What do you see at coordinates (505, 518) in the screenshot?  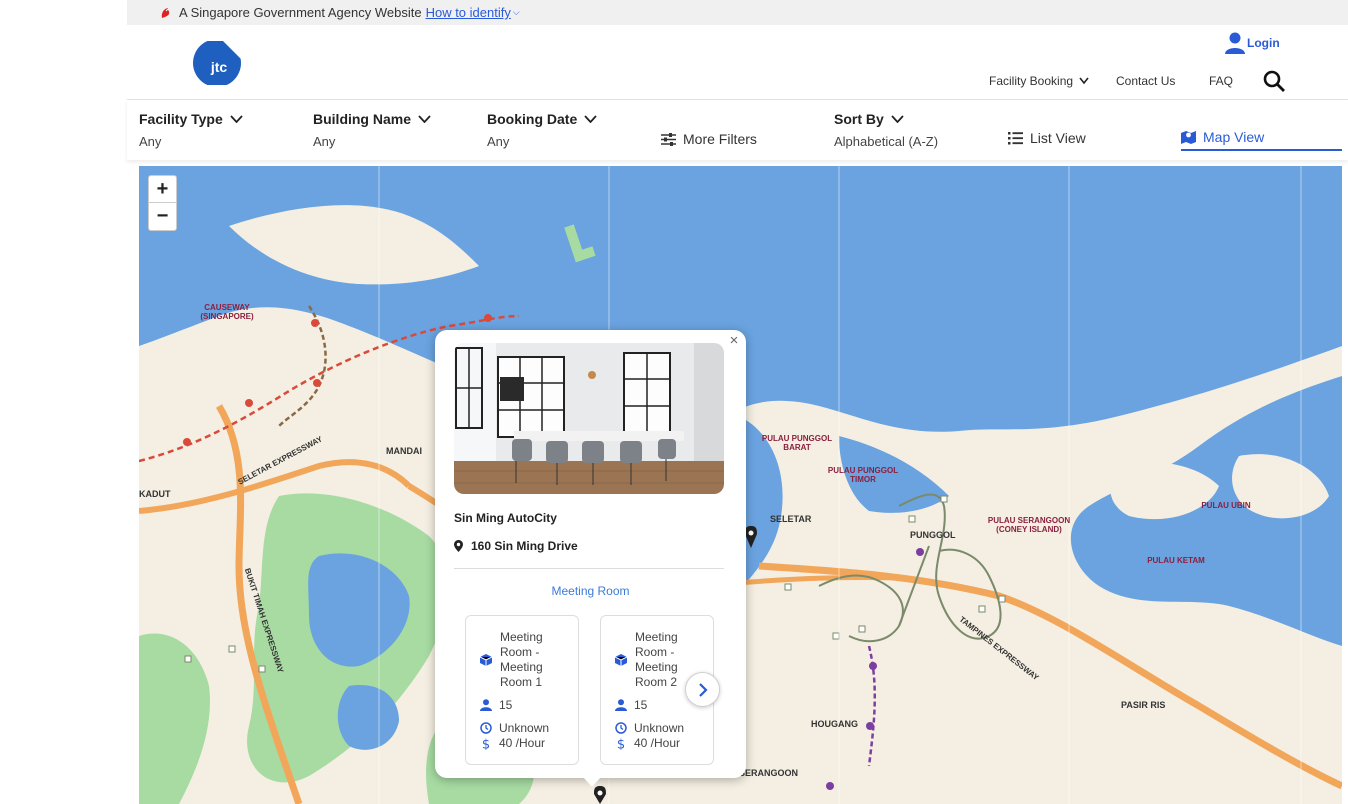 I see `facility-title: Sin Ming AutoCity` at bounding box center [505, 518].